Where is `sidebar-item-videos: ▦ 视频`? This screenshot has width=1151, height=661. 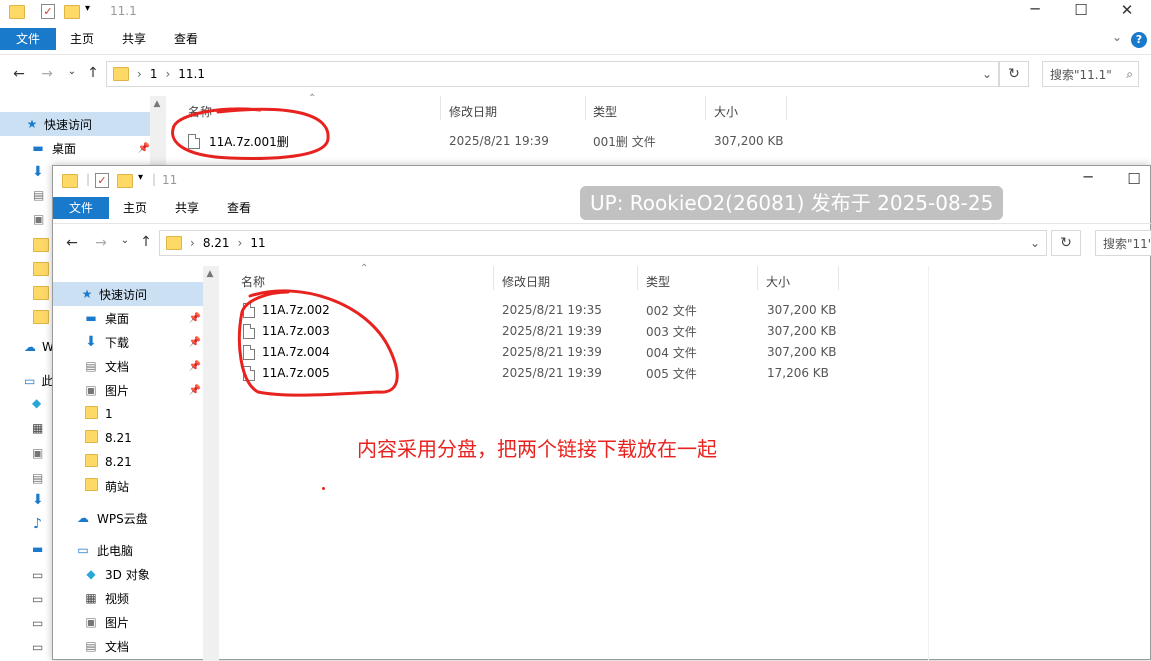
sidebar-item-videos: ▦ 视频 is located at coordinates (142, 598).